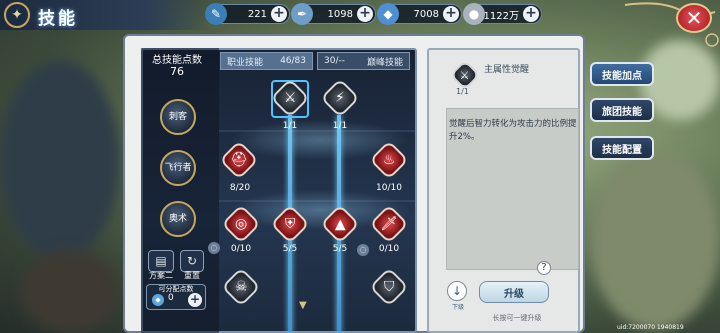 Image resolution: width=720 pixels, height=333 pixels. What do you see at coordinates (340, 126) in the screenshot?
I see `skill-level-2: 1/1` at bounding box center [340, 126].